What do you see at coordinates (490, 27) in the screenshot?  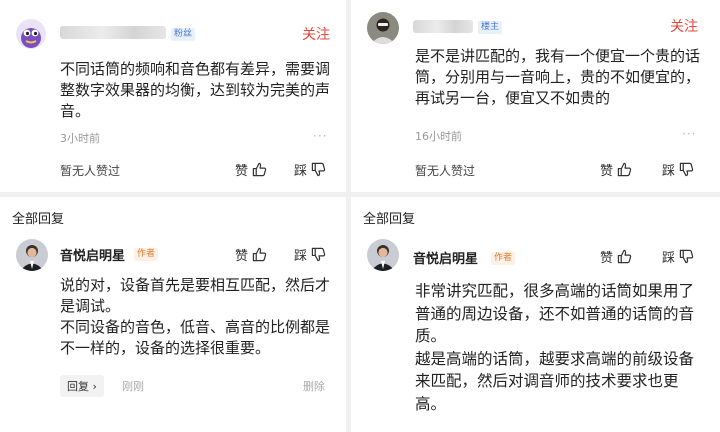 I see `poster-badge: 楼主` at bounding box center [490, 27].